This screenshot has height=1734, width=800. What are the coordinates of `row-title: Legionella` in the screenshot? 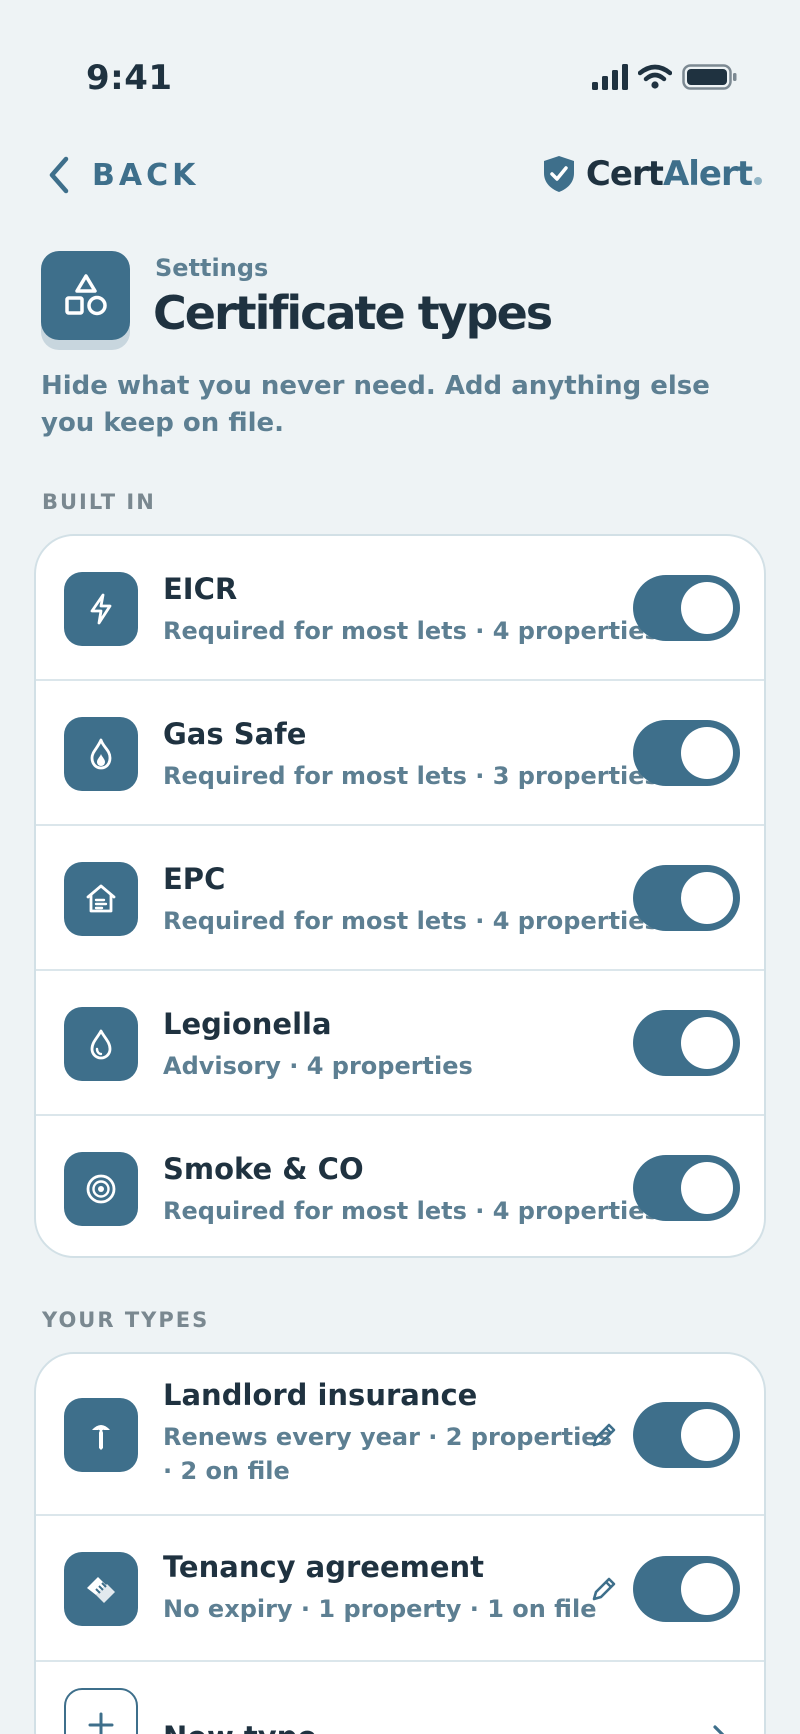 It's located at (247, 1024).